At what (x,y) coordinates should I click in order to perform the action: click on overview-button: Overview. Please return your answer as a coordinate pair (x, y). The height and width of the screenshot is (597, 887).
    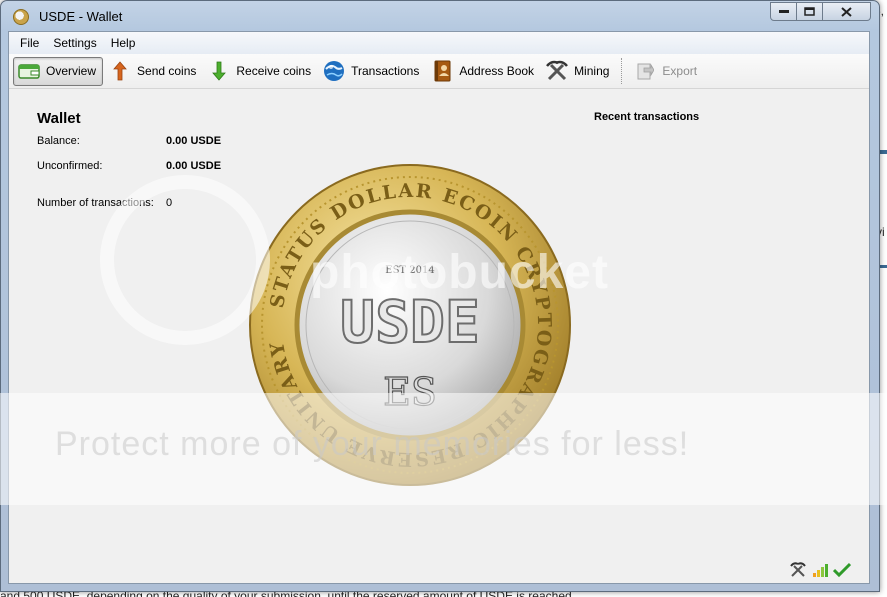
    Looking at the image, I should click on (58, 71).